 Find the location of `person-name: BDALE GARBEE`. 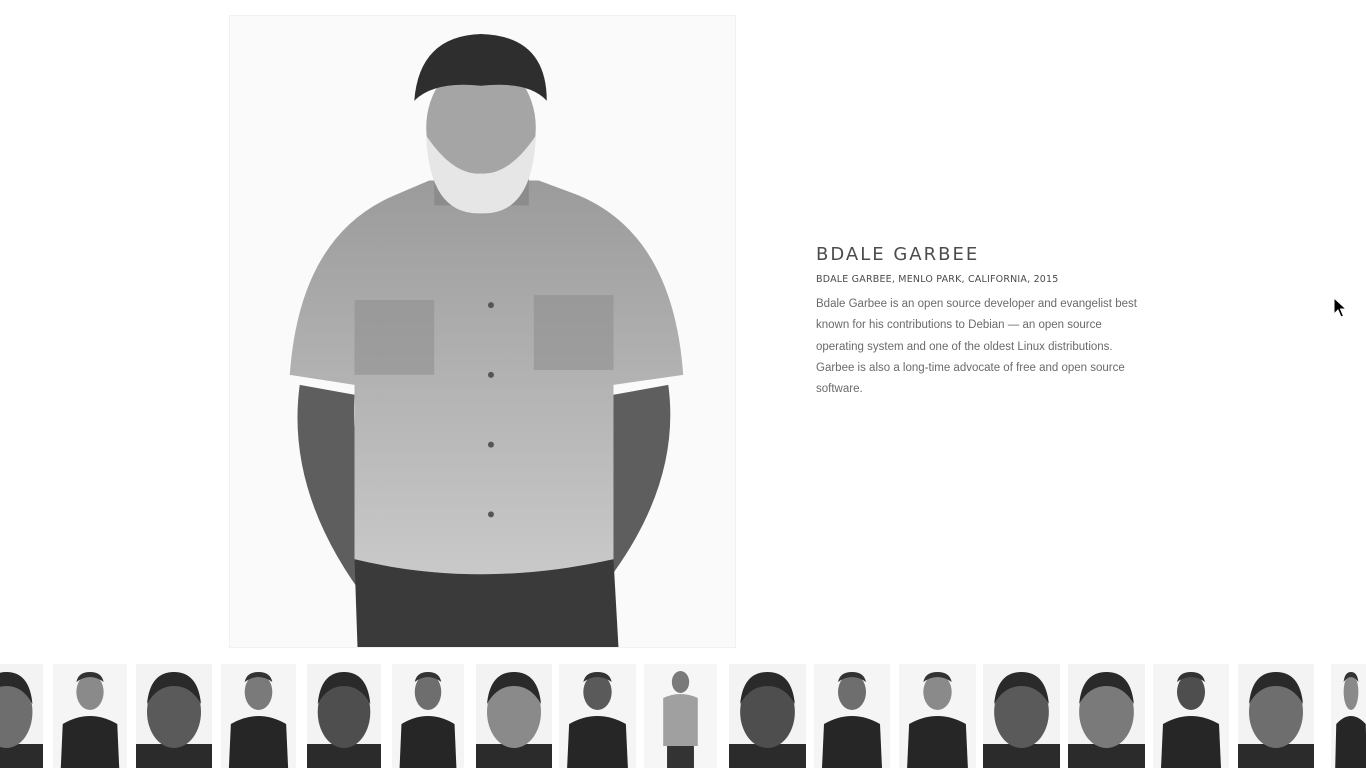

person-name: BDALE GARBEE is located at coordinates (898, 254).